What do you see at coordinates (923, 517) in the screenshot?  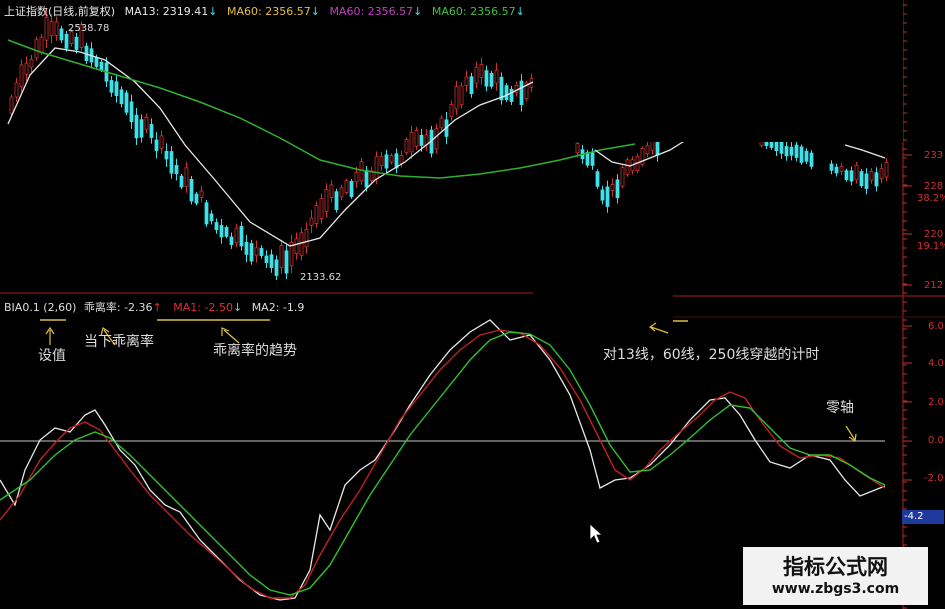 I see `current-value-badge: -4.2` at bounding box center [923, 517].